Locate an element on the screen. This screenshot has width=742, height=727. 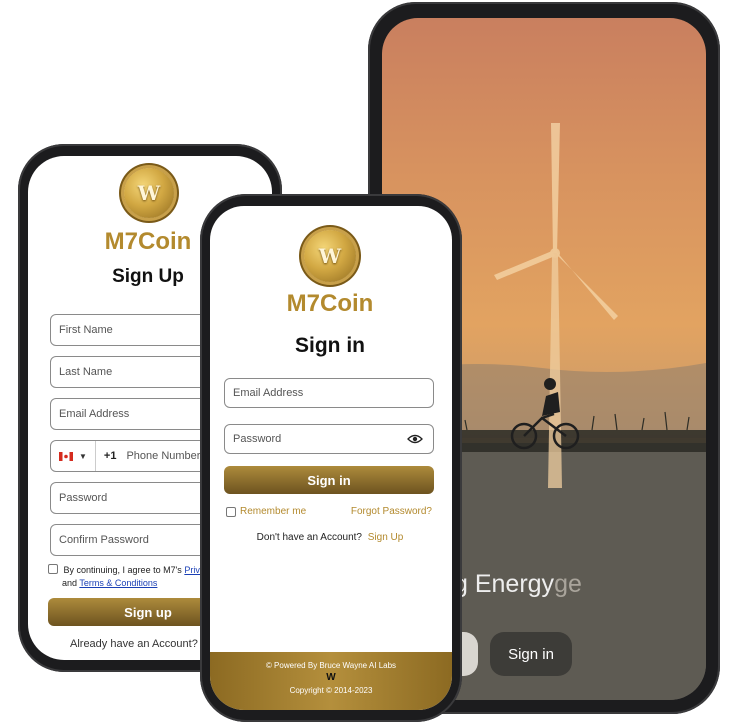
footer-copyright: Copyright © 2014-2023 is located at coordinates (331, 690).